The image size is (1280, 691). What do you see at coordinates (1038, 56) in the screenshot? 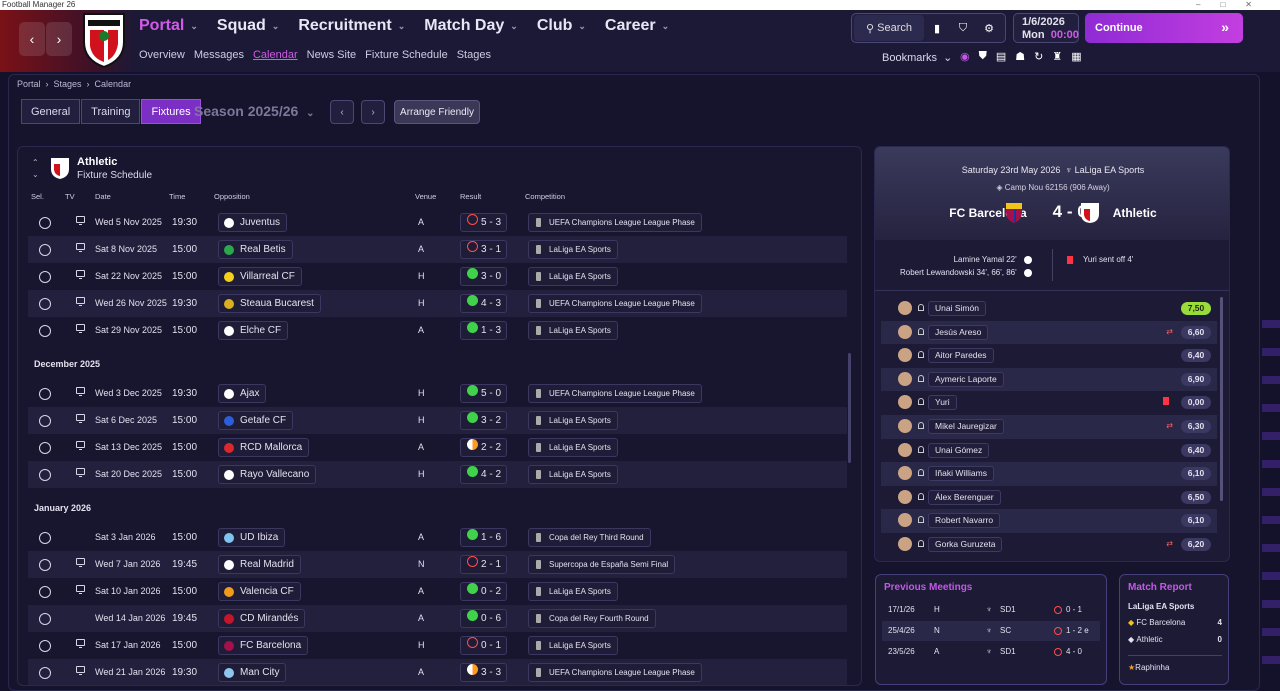
I see `refresh-icon: ↻` at bounding box center [1038, 56].